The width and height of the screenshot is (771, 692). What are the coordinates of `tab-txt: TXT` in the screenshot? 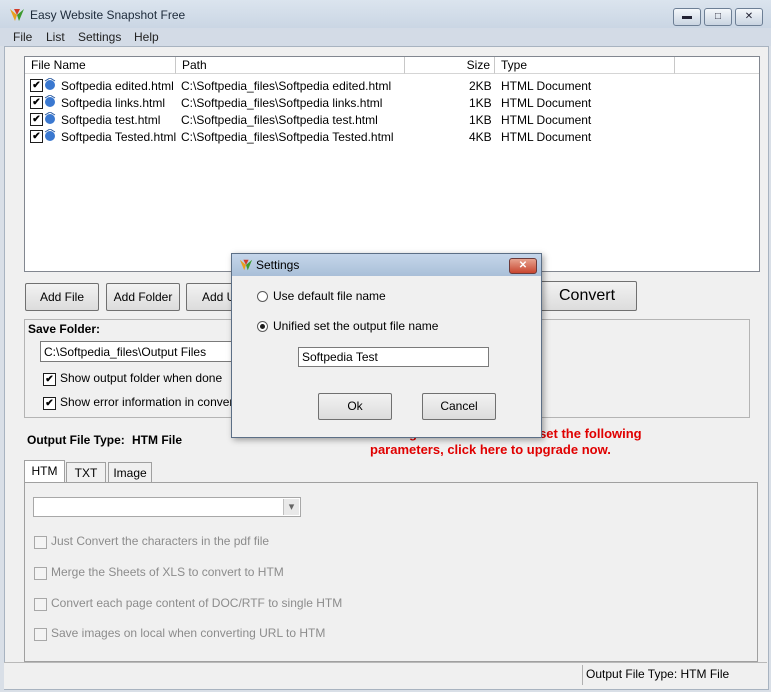 It's located at (86, 472).